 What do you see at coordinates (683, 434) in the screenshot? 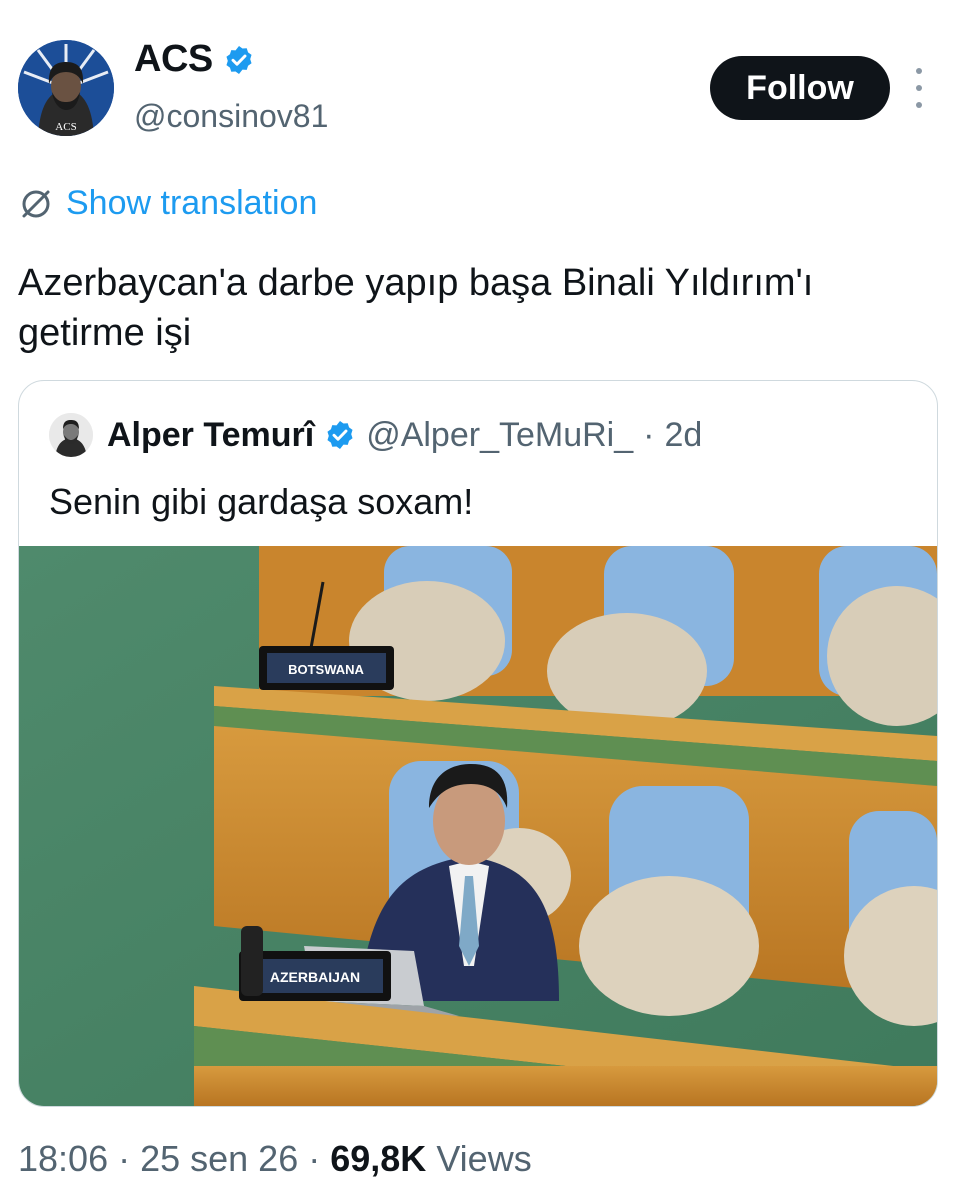
I see `quote-age: 2d` at bounding box center [683, 434].